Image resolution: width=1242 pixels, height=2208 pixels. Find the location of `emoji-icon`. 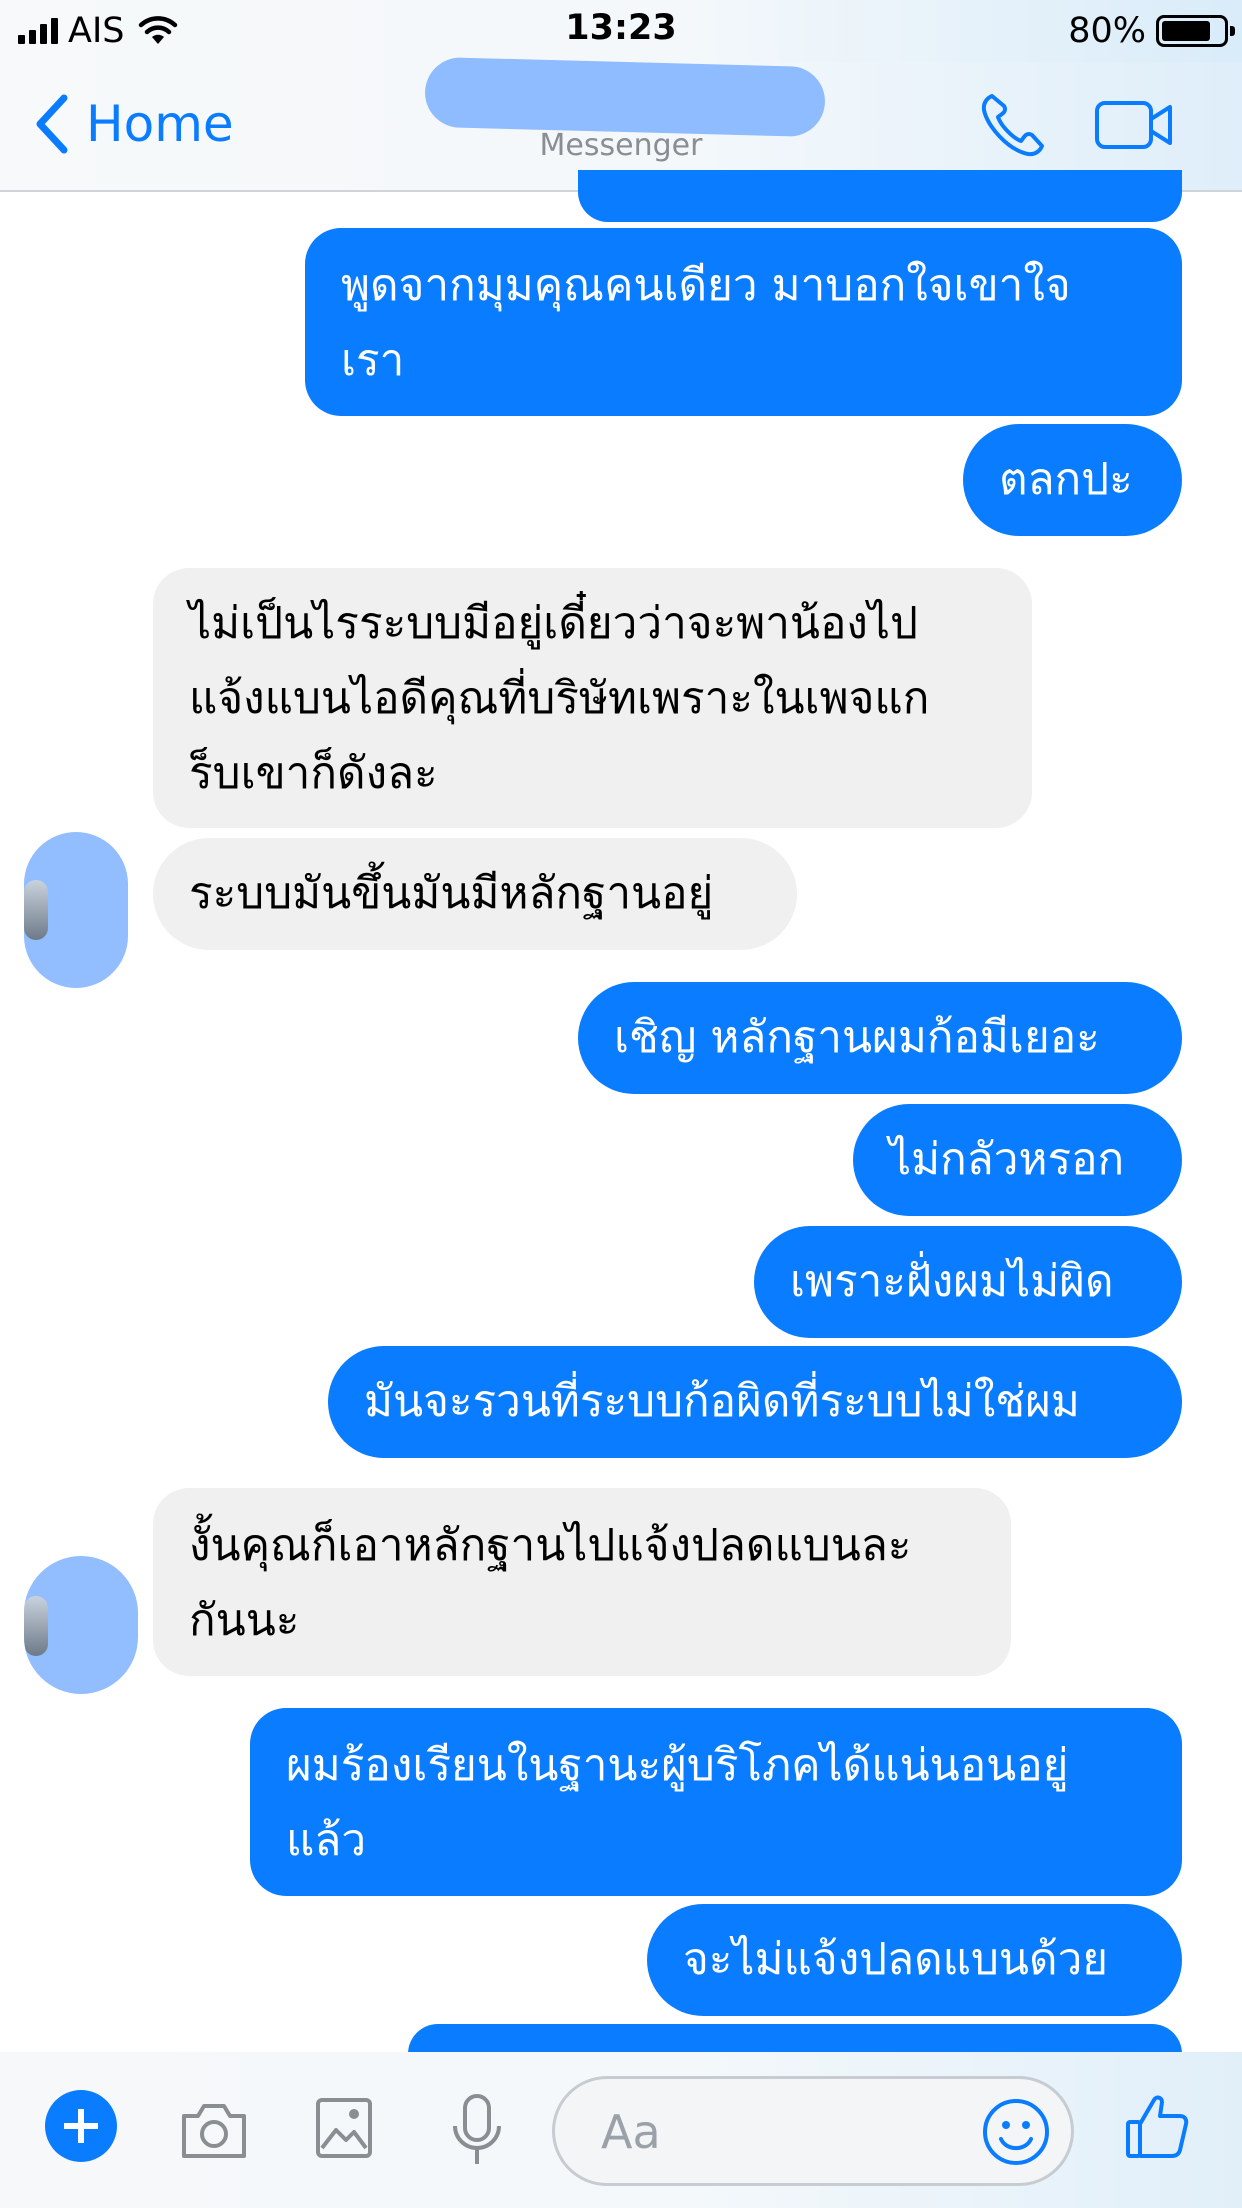

emoji-icon is located at coordinates (1016, 2132).